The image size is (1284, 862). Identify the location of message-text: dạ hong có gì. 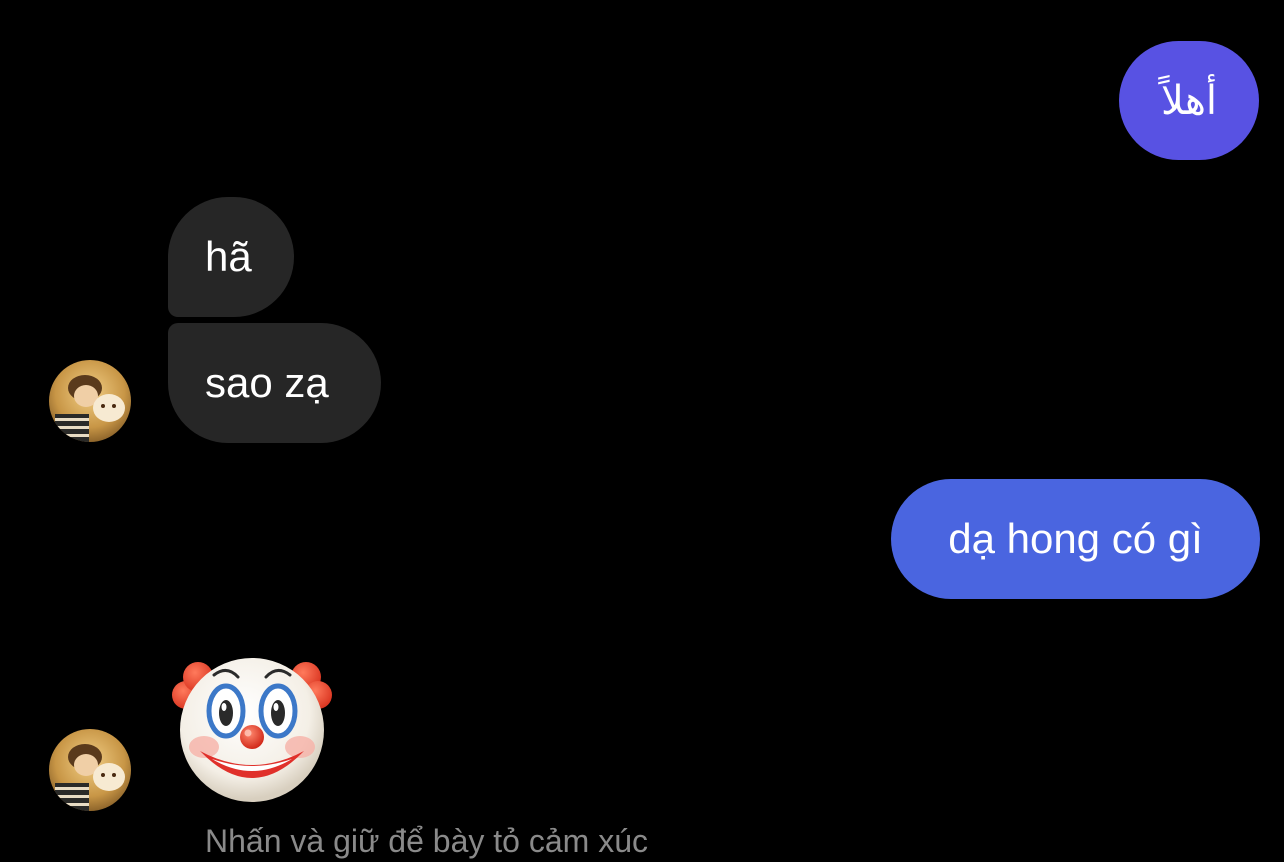
(1075, 538).